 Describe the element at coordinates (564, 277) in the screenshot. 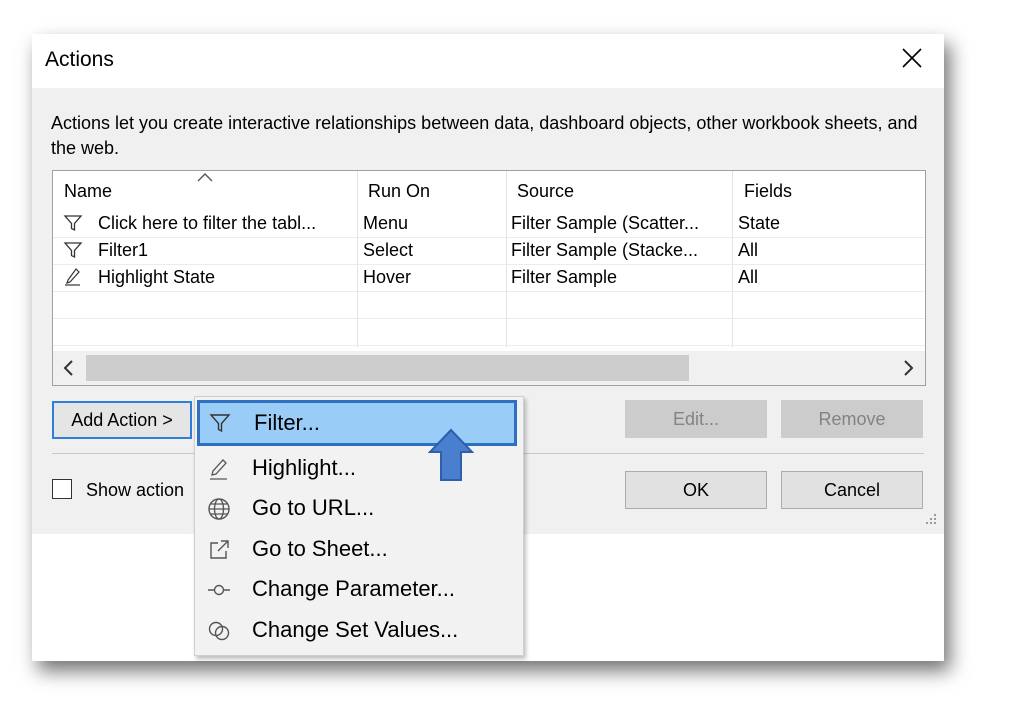

I see `cell-source: Filter Sample` at that location.